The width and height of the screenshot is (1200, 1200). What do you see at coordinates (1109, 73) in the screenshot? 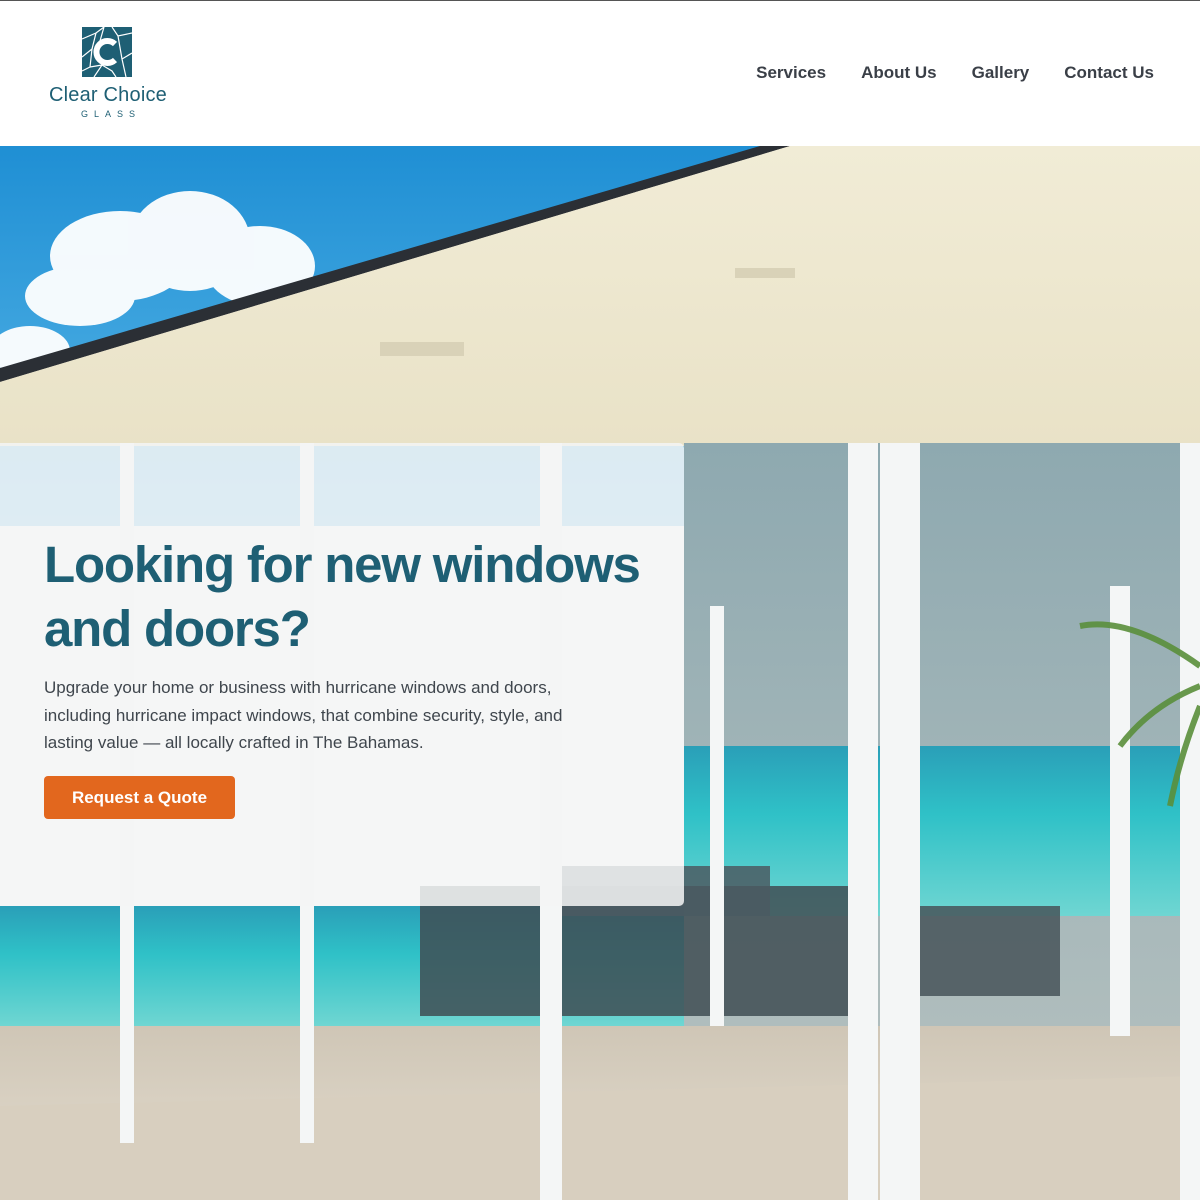
I see `nav-contact-us: Contact Us` at bounding box center [1109, 73].